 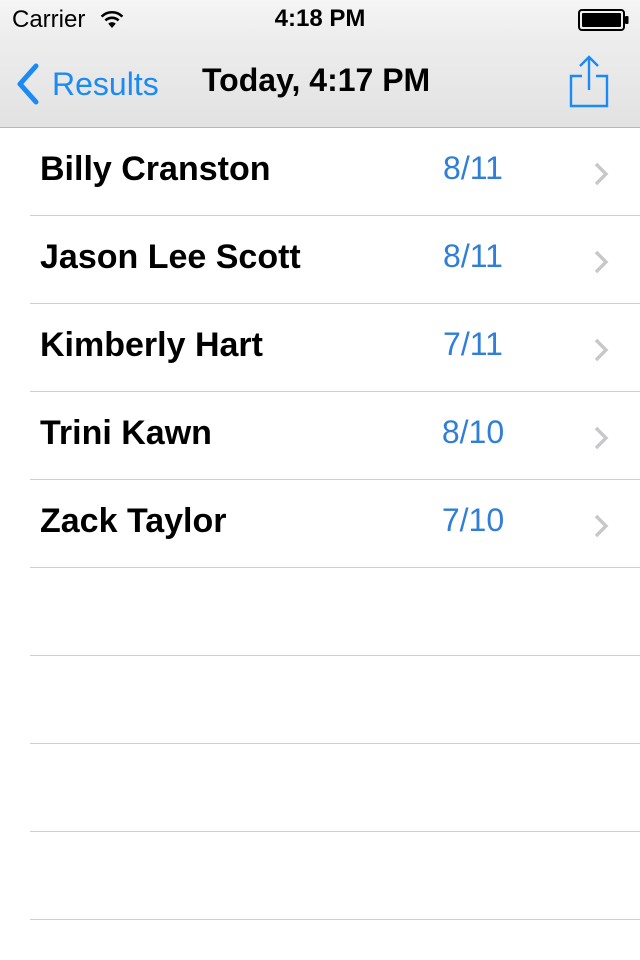 I want to click on student-score: 7/11, so click(x=473, y=344).